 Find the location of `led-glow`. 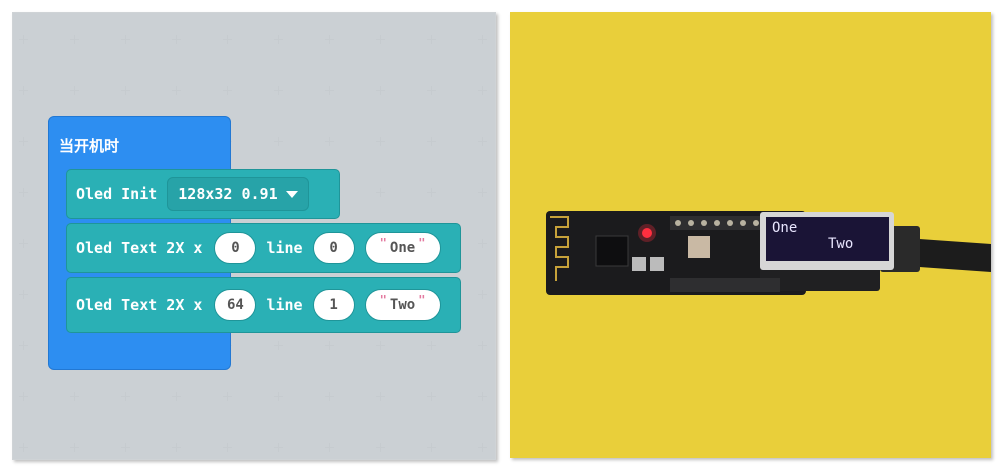

led-glow is located at coordinates (647, 233).